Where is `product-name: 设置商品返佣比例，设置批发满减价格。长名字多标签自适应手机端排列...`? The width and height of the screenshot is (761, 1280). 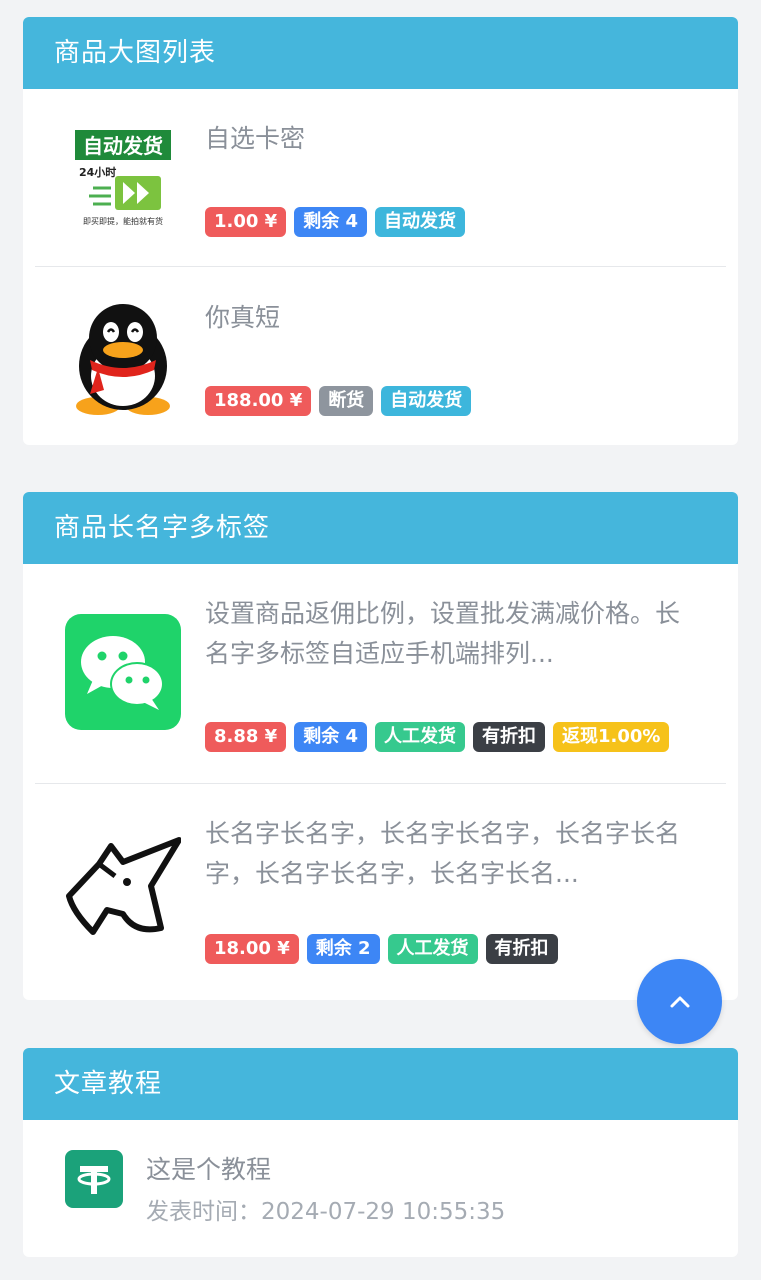 product-name: 设置商品返佣比例，设置批发满减价格。长名字多标签自适应手机端排列... is located at coordinates (445, 634).